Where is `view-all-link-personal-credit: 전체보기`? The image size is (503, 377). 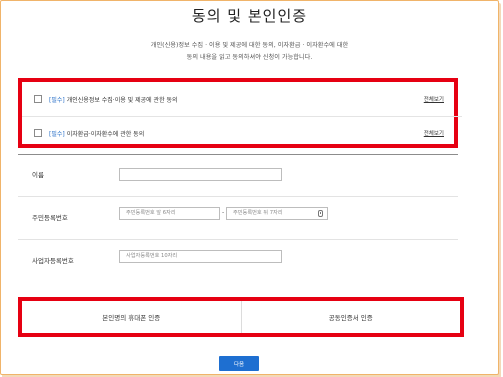
view-all-link-personal-credit: 전체보기 is located at coordinates (434, 99).